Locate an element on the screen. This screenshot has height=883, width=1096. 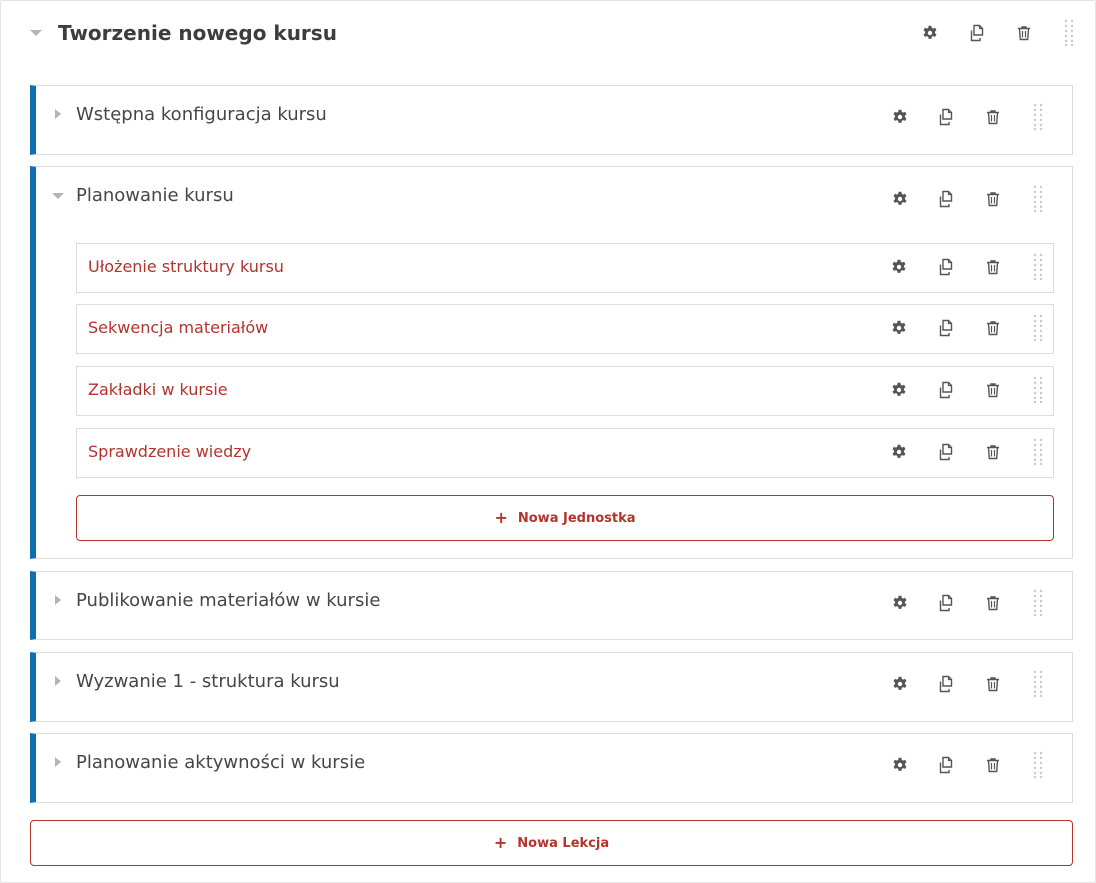
unit-item: Ułożenie struktury kursu is located at coordinates (565, 268).